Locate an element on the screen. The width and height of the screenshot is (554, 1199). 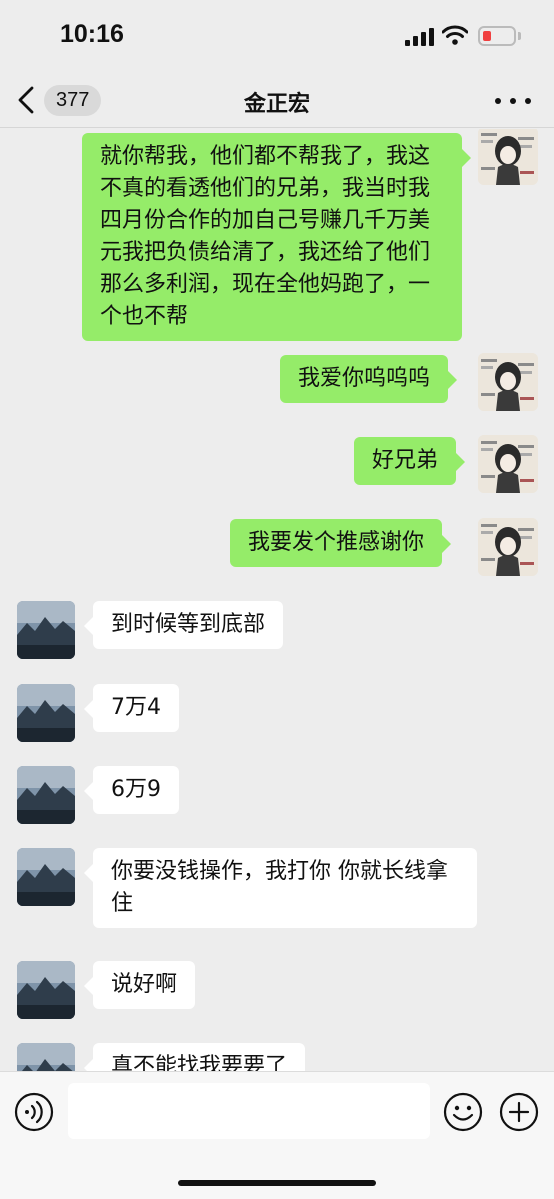
emoji-button is located at coordinates (463, 1112).